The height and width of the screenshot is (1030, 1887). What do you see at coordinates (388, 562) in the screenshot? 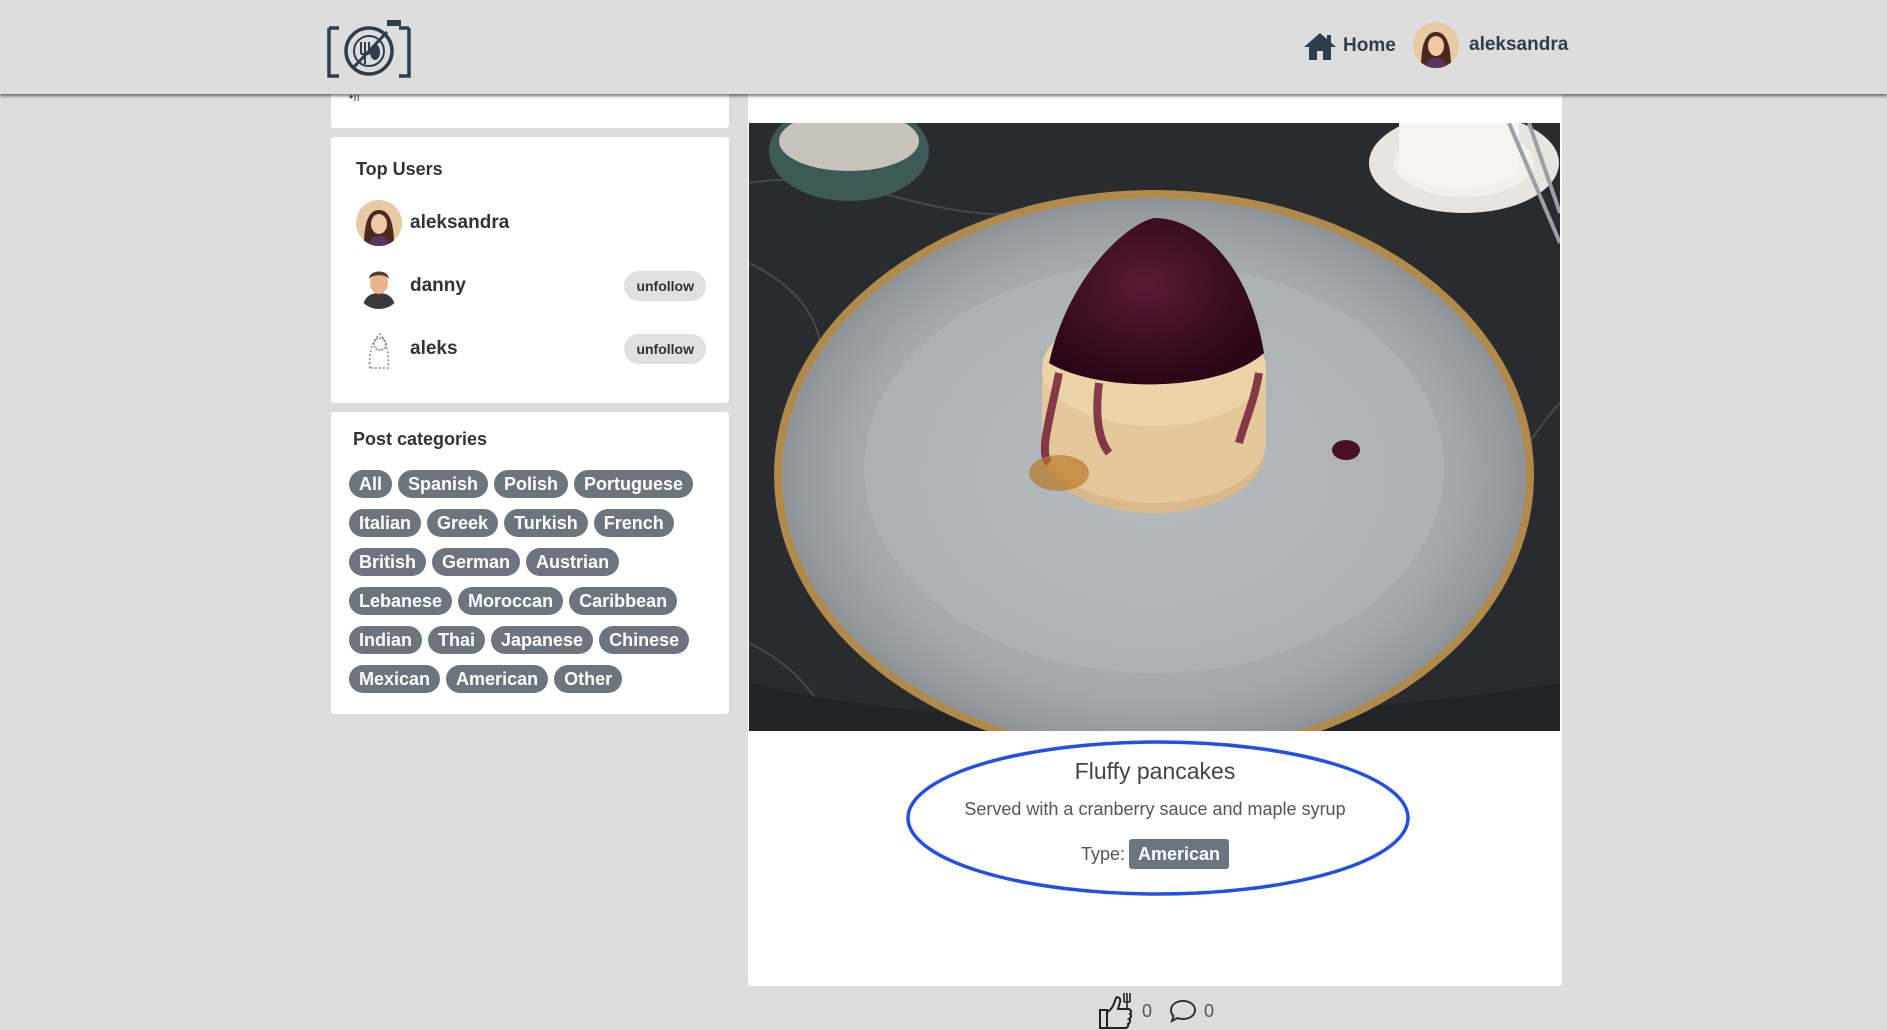
I see `category-pill: British` at bounding box center [388, 562].